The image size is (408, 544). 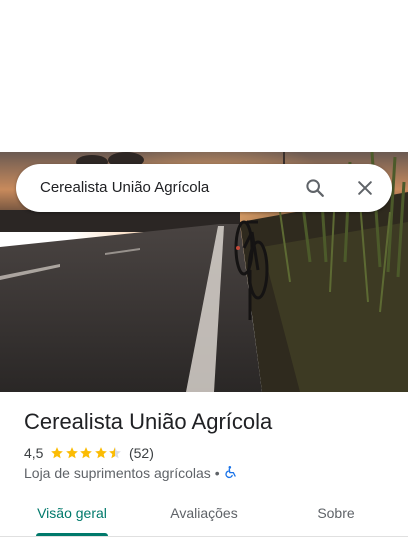 I want to click on rating-value: 4,5, so click(x=34, y=453).